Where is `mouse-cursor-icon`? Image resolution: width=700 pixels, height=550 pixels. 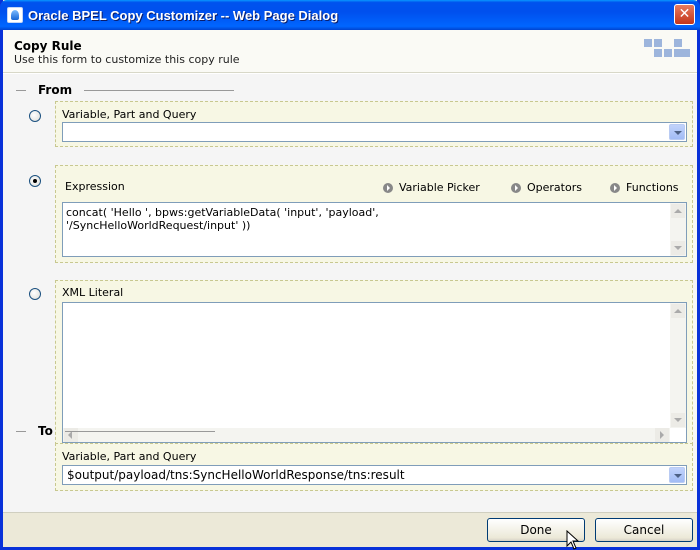 mouse-cursor-icon is located at coordinates (573, 540).